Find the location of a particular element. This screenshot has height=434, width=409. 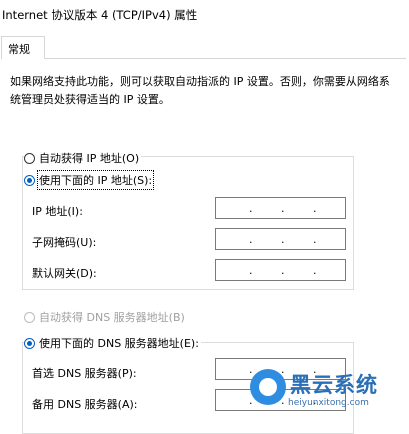

default-gateway-label: 默认网关(D): is located at coordinates (64, 273).